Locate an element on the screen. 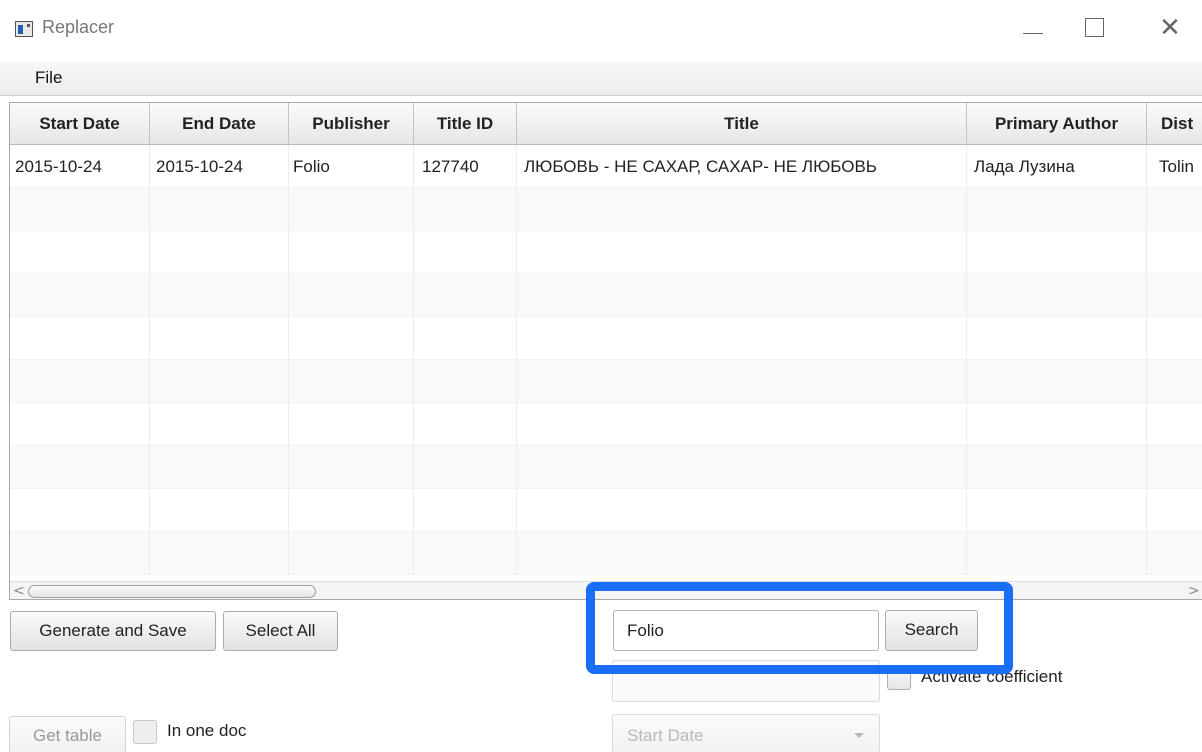  in-one-doc-label: In one doc is located at coordinates (207, 730).